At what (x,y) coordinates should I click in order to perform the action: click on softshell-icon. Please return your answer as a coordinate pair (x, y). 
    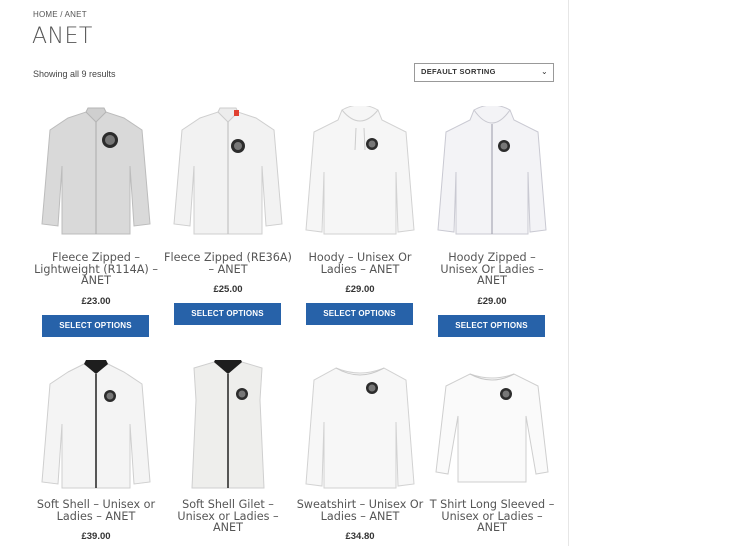
    Looking at the image, I should click on (96, 427).